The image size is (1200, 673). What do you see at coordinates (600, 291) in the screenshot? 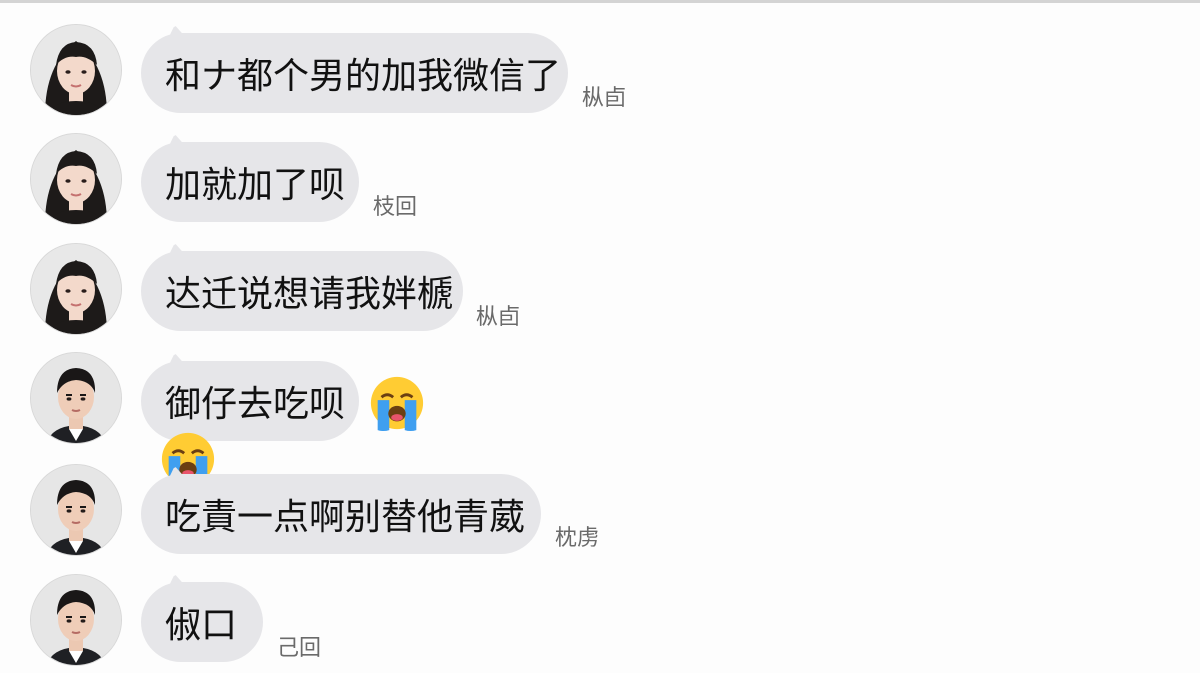
I see `chat-message: 达迁说想请我姅榹 枞卣` at bounding box center [600, 291].